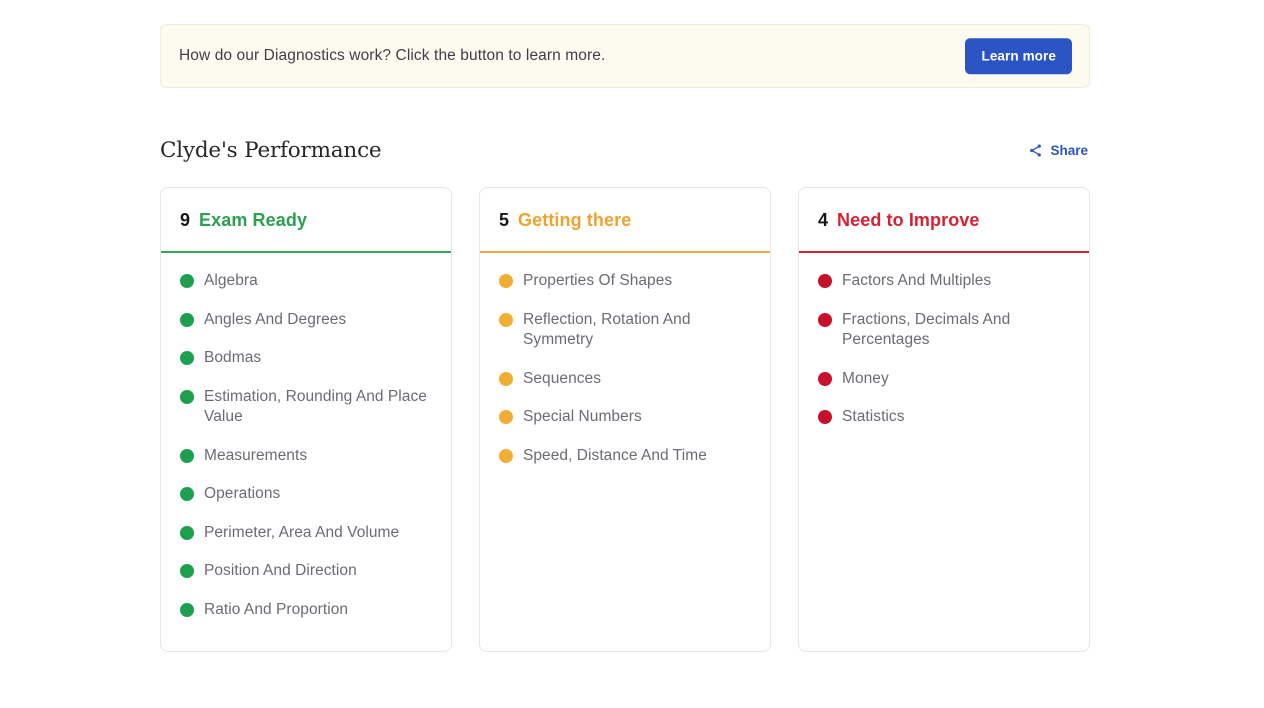 Image resolution: width=1264 pixels, height=708 pixels. What do you see at coordinates (302, 532) in the screenshot?
I see `topic-label: Perimeter, Area And Volume` at bounding box center [302, 532].